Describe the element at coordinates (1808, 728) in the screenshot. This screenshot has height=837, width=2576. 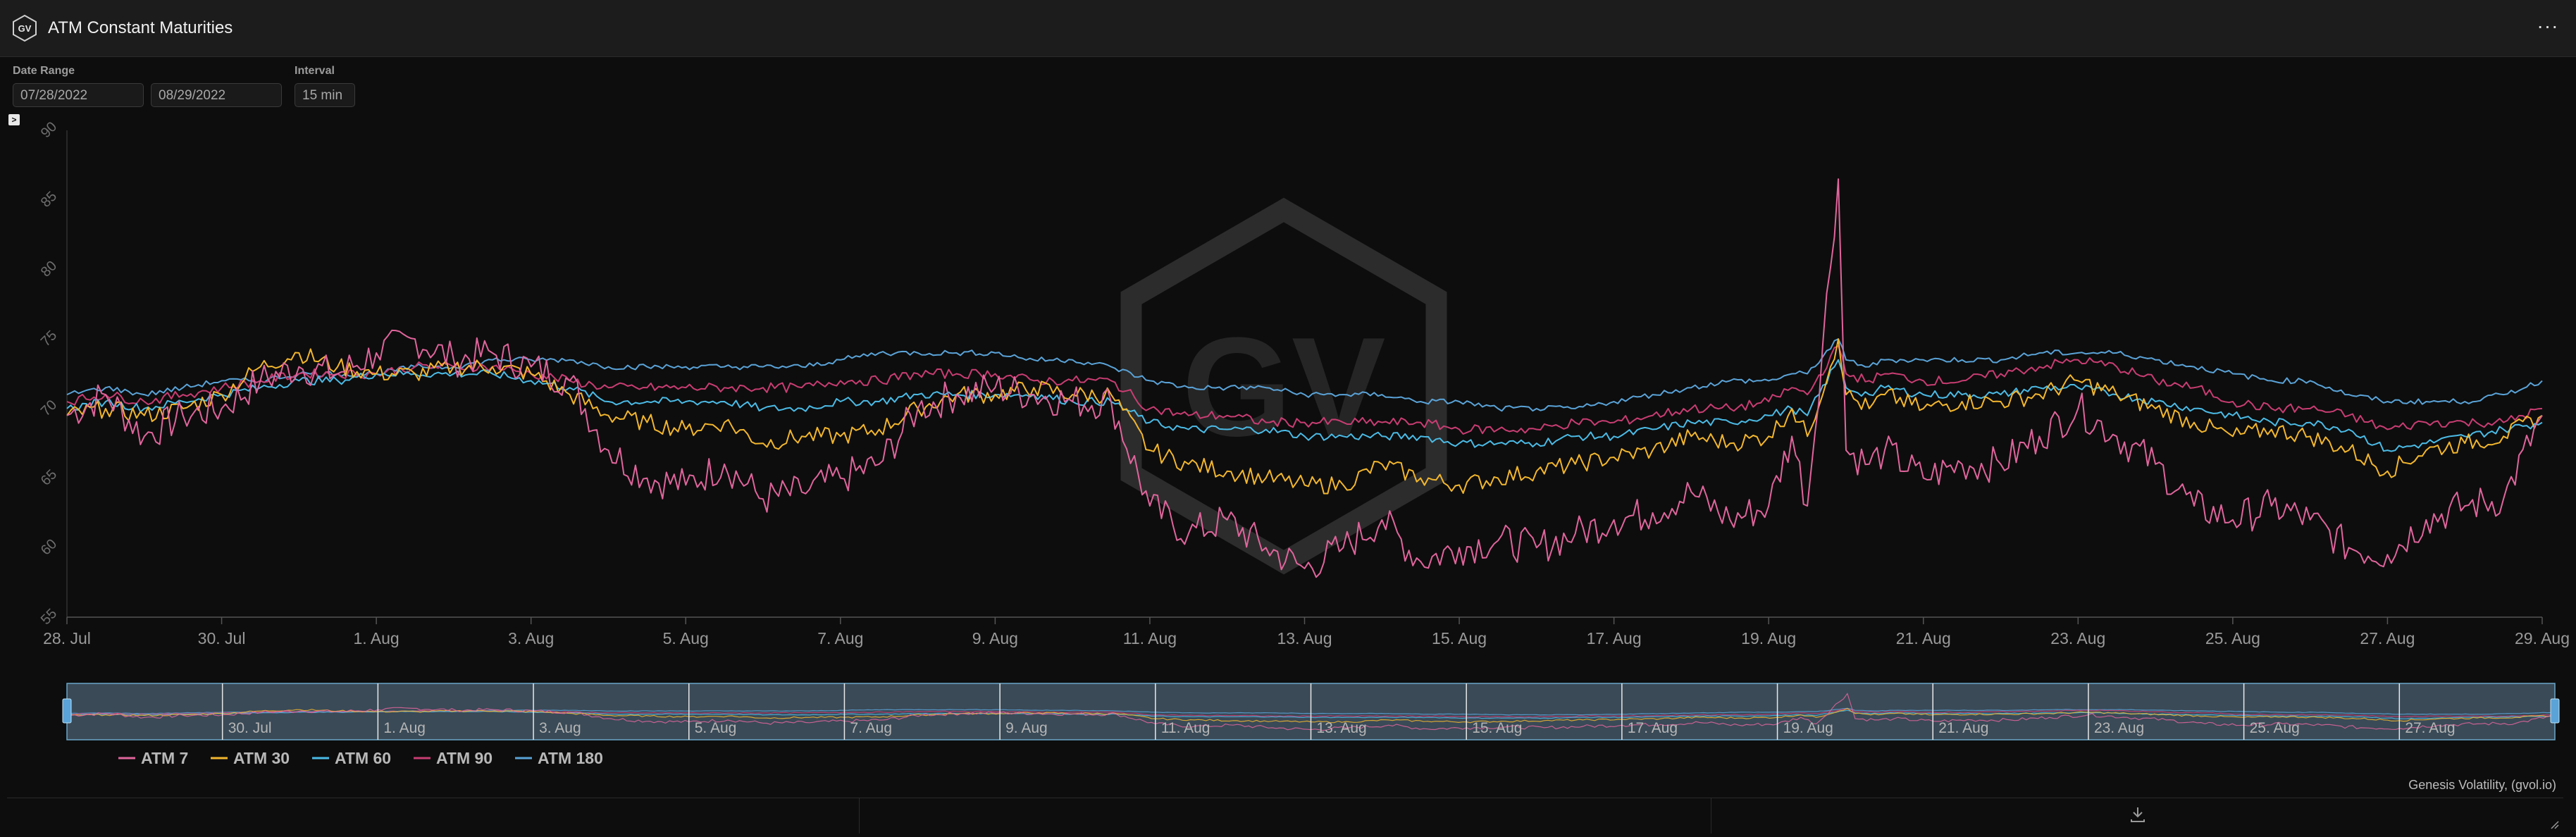
I see `navigator-tick-label: 19. Aug` at that location.